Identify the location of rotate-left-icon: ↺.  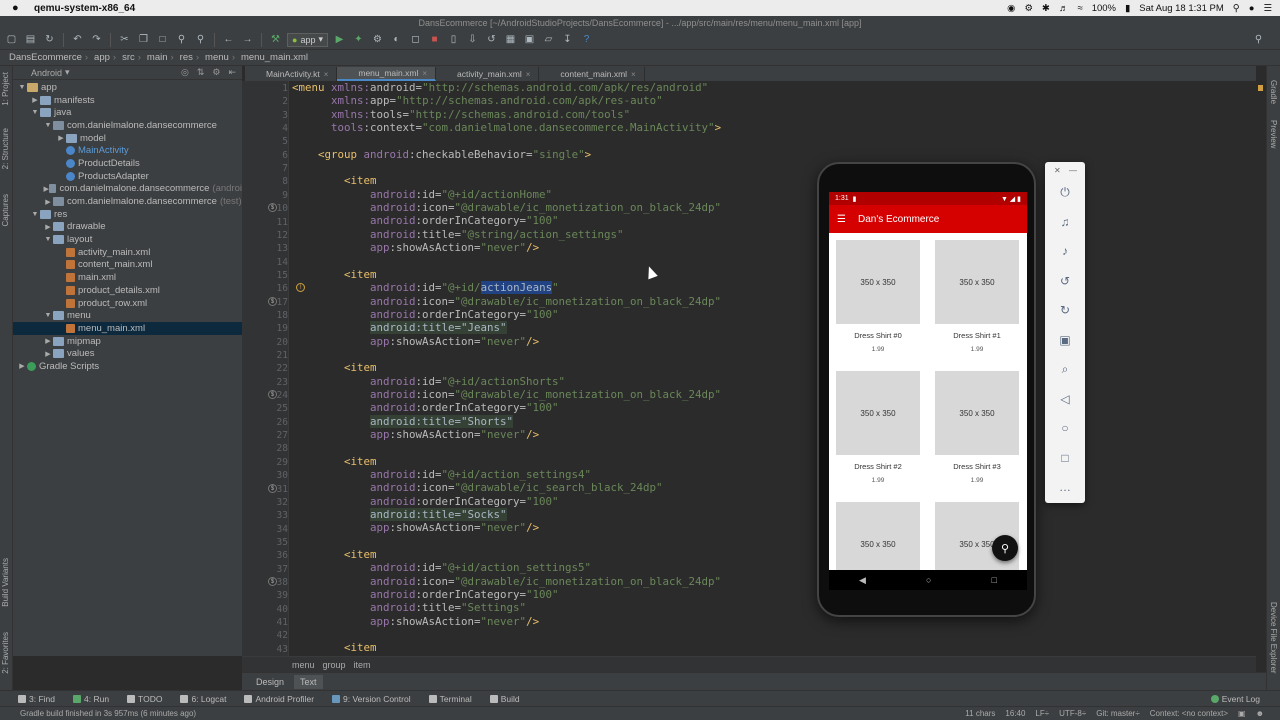
(1065, 281).